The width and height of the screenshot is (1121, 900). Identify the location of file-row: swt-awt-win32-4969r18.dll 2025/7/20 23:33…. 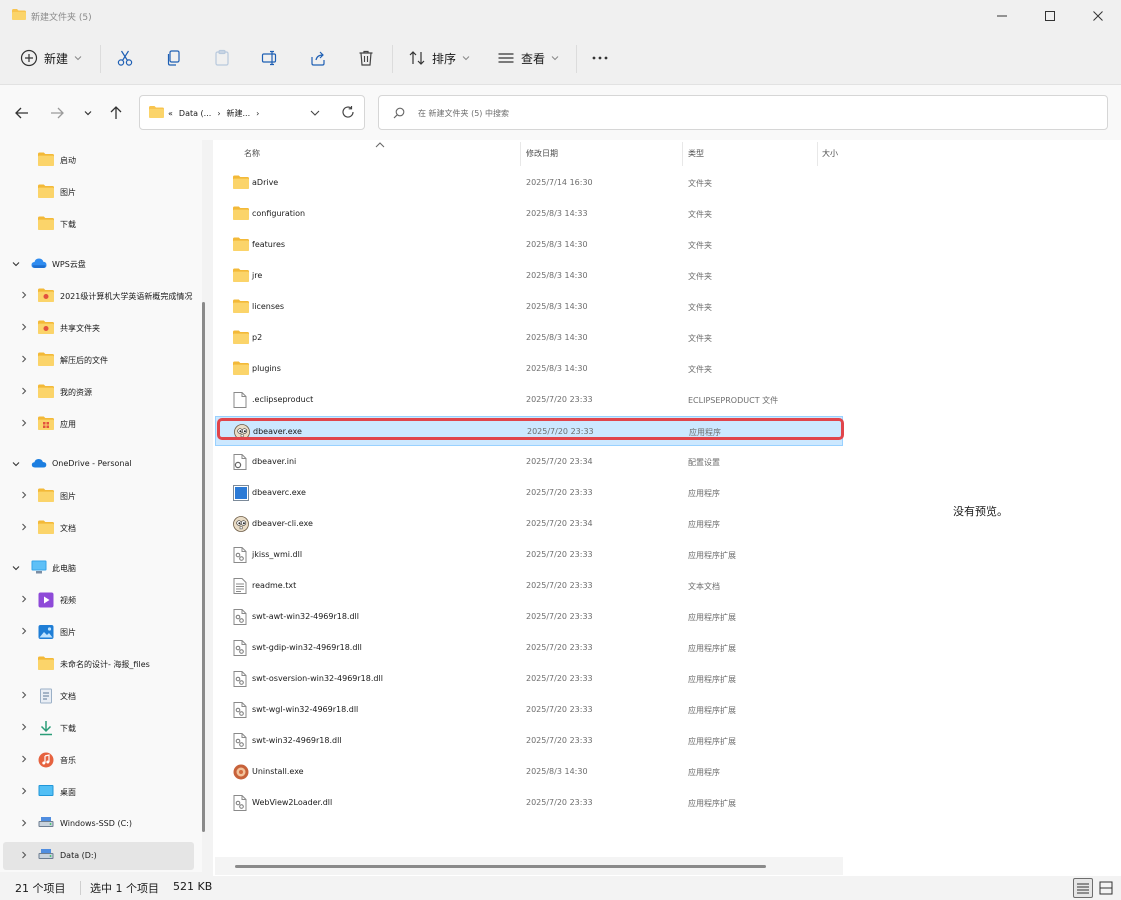
(529, 617).